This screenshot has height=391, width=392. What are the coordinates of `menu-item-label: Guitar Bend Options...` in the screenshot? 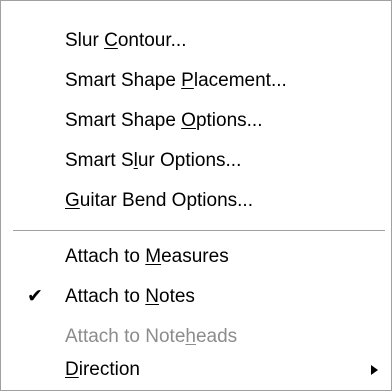 It's located at (159, 200).